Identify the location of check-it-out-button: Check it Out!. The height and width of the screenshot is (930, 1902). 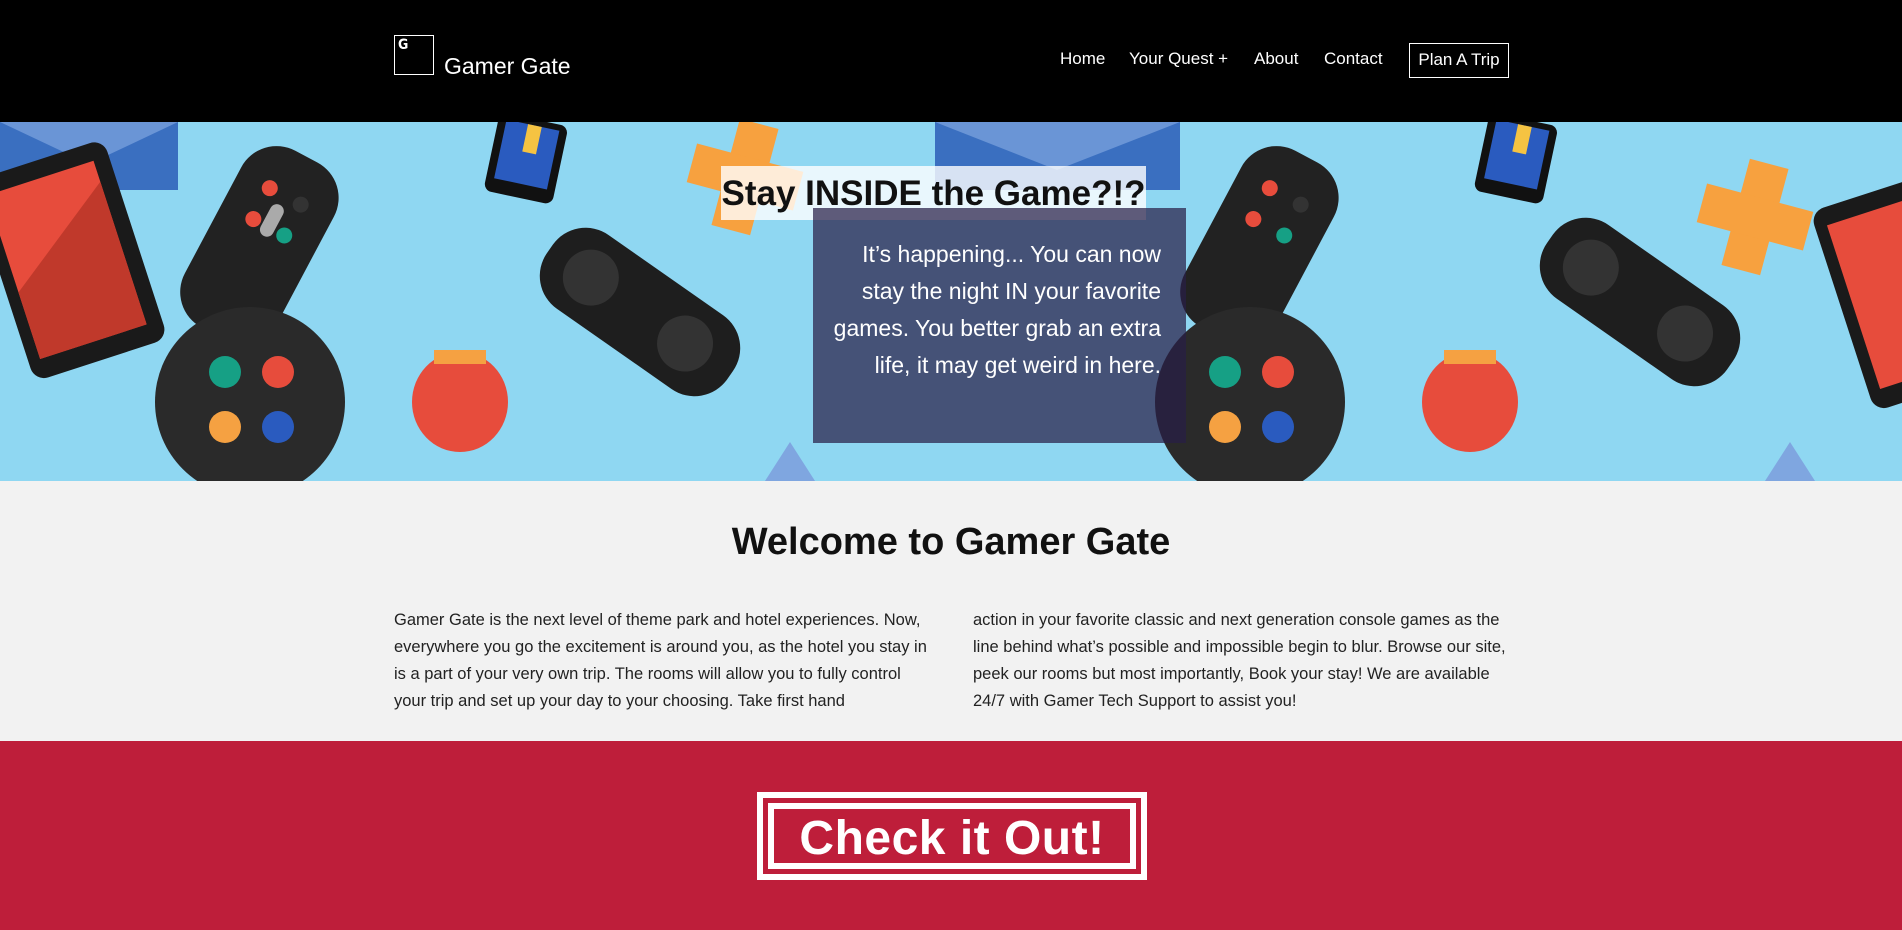
(952, 836).